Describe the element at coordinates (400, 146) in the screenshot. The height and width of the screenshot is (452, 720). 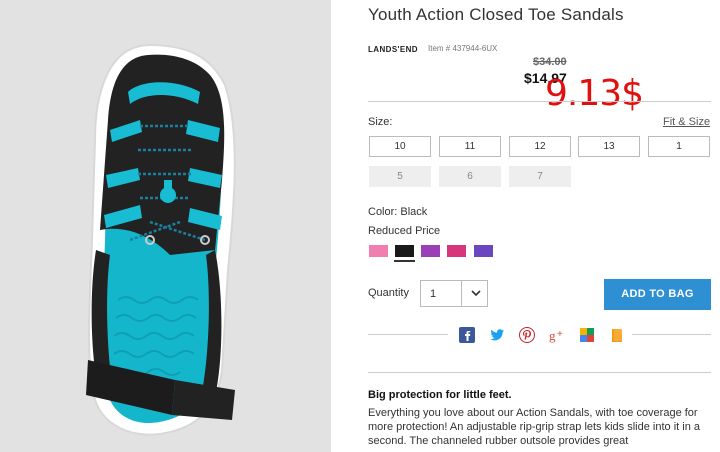
I see `size-option-10: 10` at that location.